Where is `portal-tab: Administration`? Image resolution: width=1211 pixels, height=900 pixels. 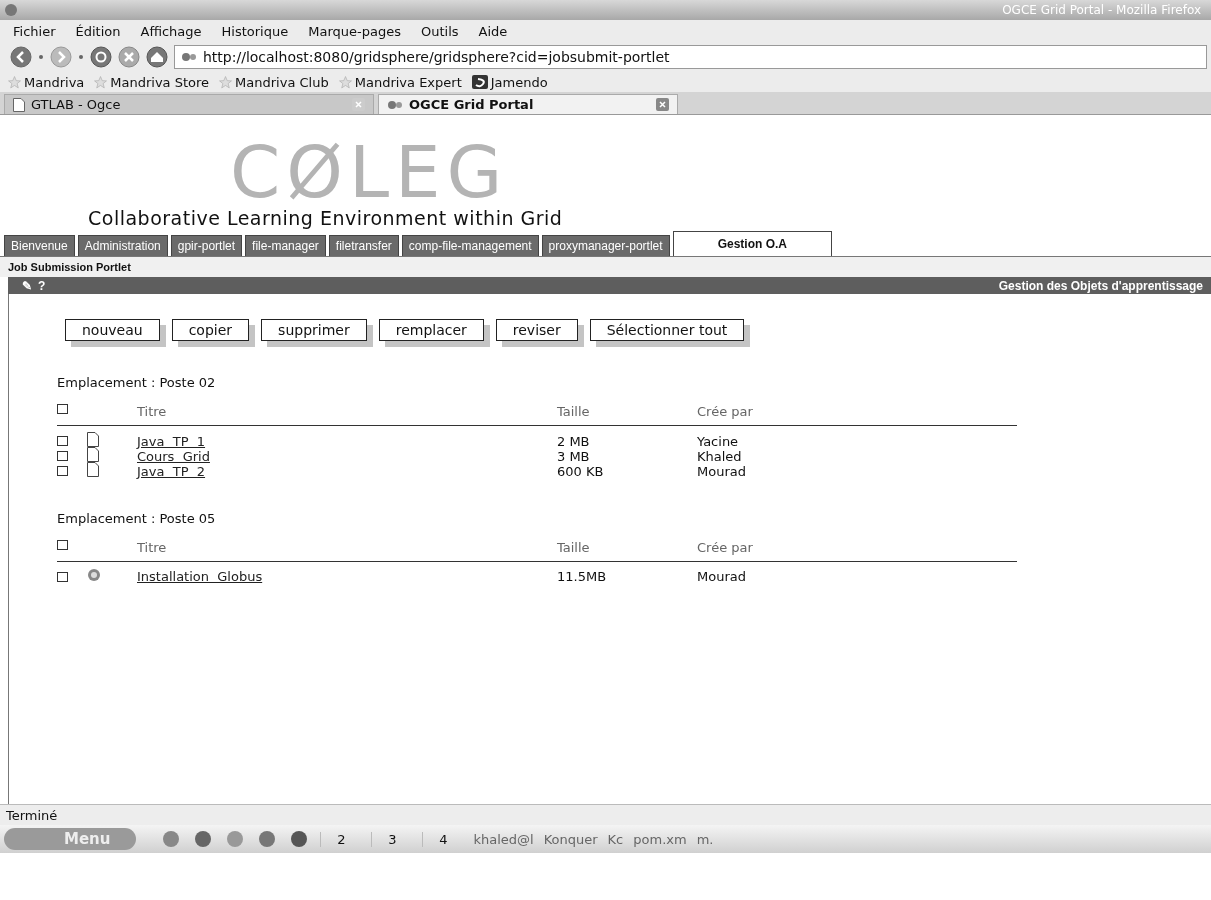 portal-tab: Administration is located at coordinates (122, 245).